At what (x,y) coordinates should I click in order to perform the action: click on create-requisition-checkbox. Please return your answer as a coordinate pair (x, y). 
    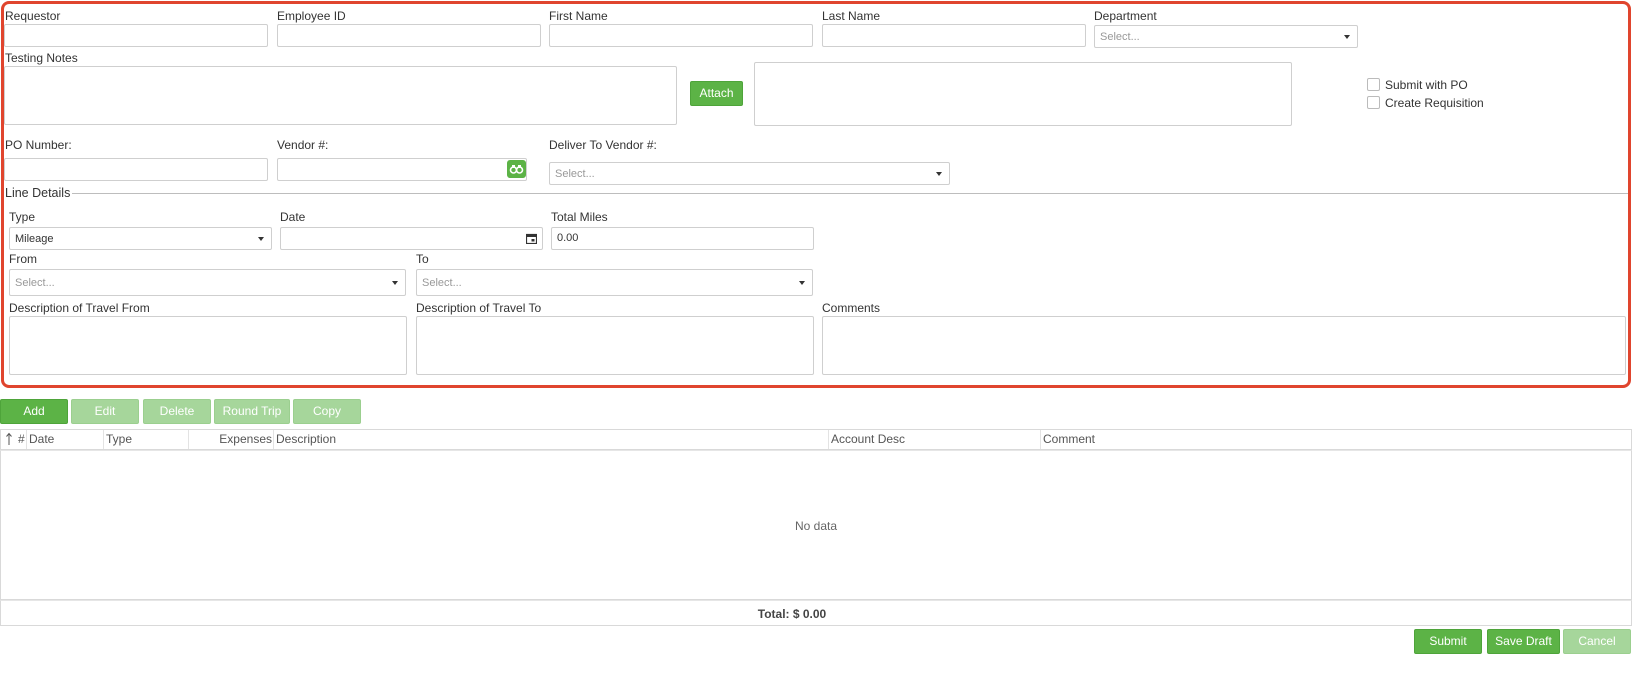
    Looking at the image, I should click on (1373, 102).